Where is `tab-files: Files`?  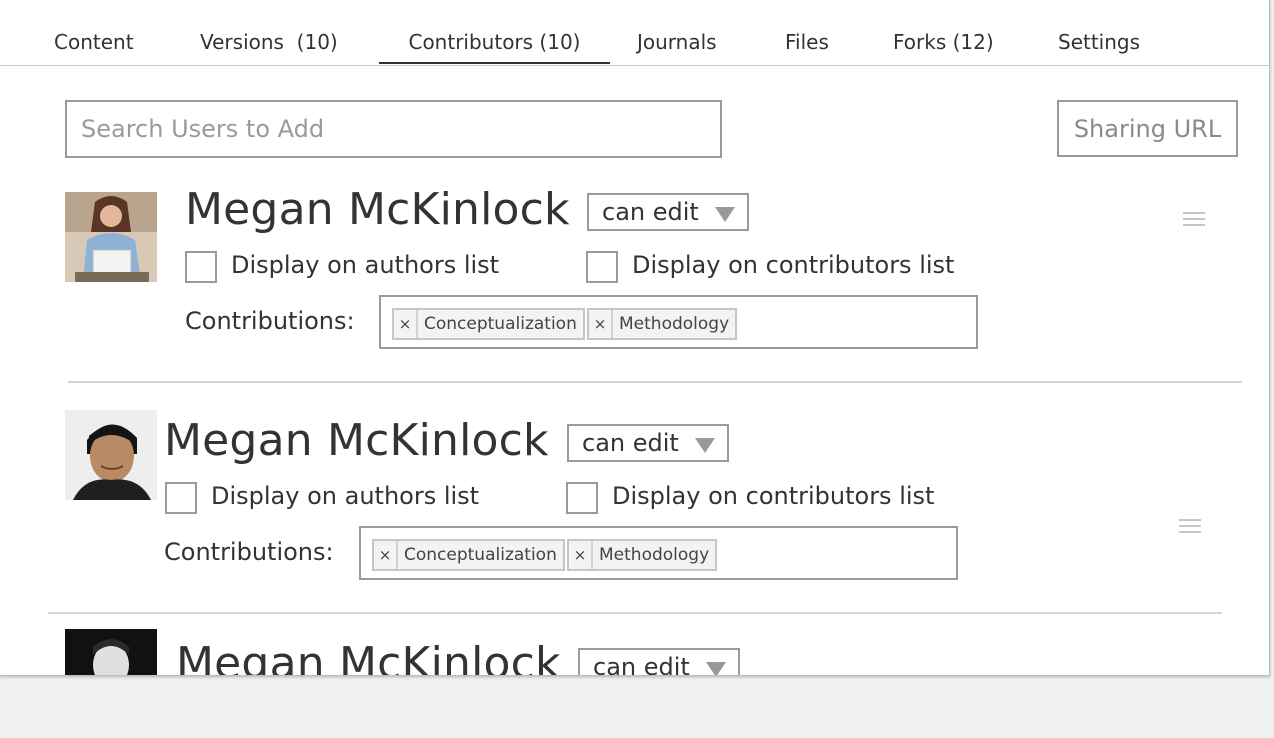 tab-files: Files is located at coordinates (807, 47).